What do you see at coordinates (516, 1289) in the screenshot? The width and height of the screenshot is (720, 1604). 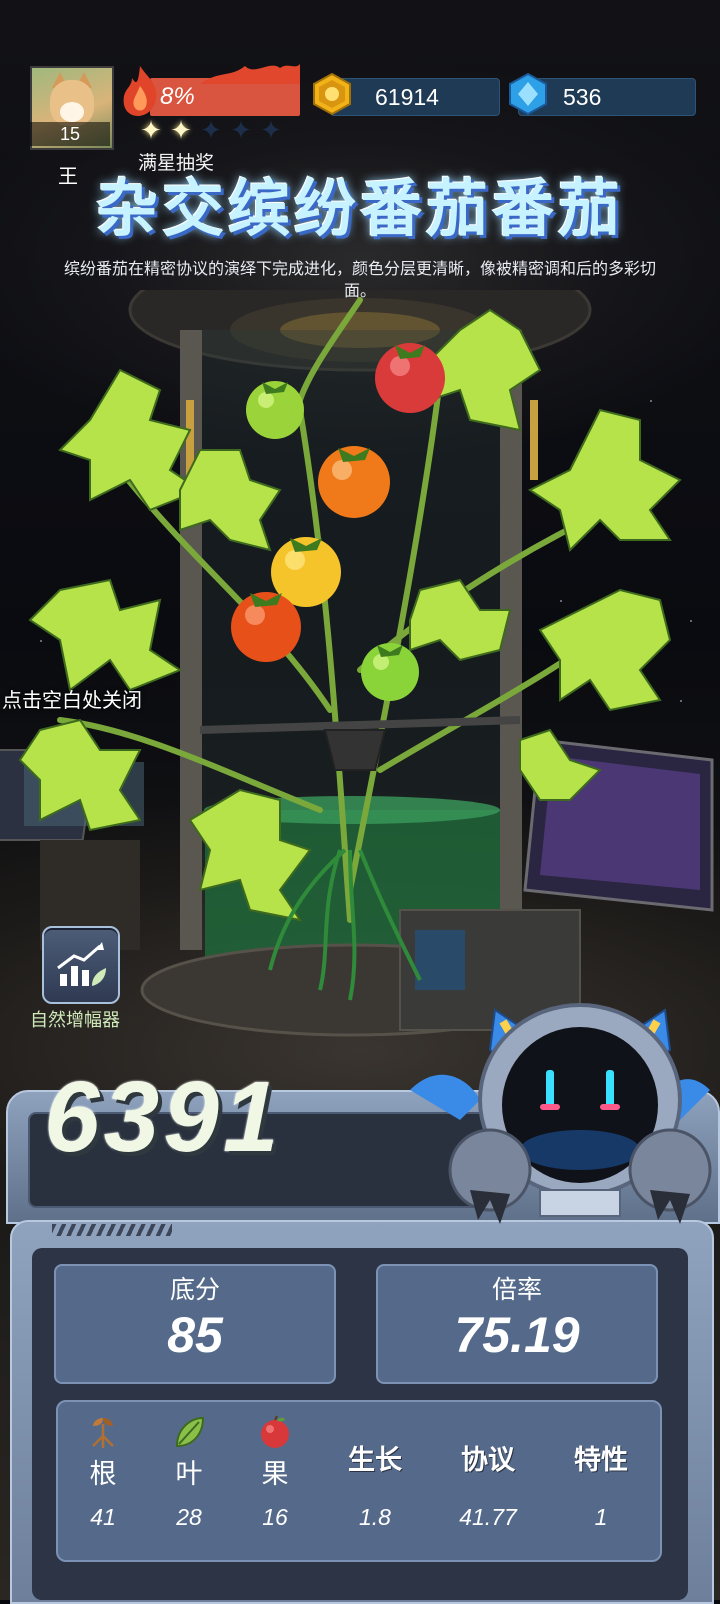 I see `multiplier-label: 倍率` at bounding box center [516, 1289].